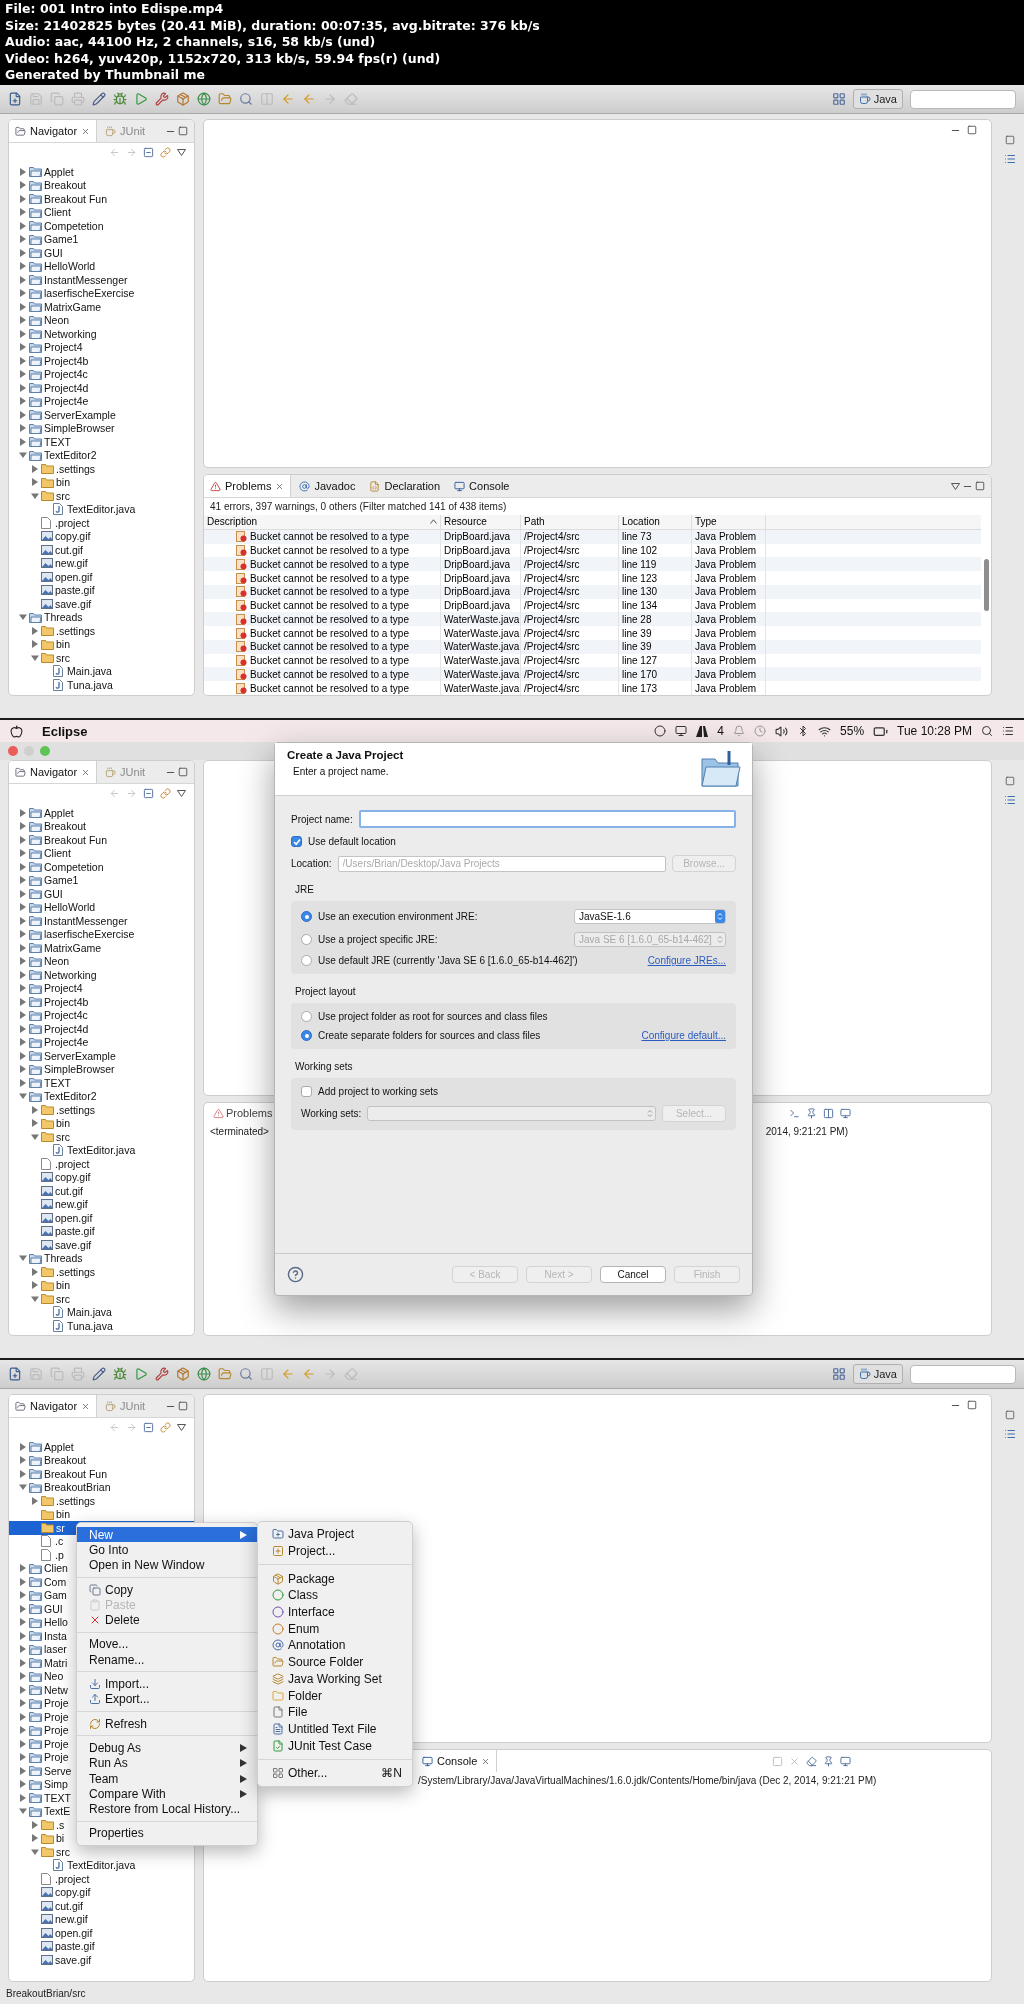 This screenshot has width=1024, height=2004. I want to click on table-row: Bucket cannot be resolved to a type WaterWaste.java /Project4/src line 170 Java Problem, so click(592, 674).